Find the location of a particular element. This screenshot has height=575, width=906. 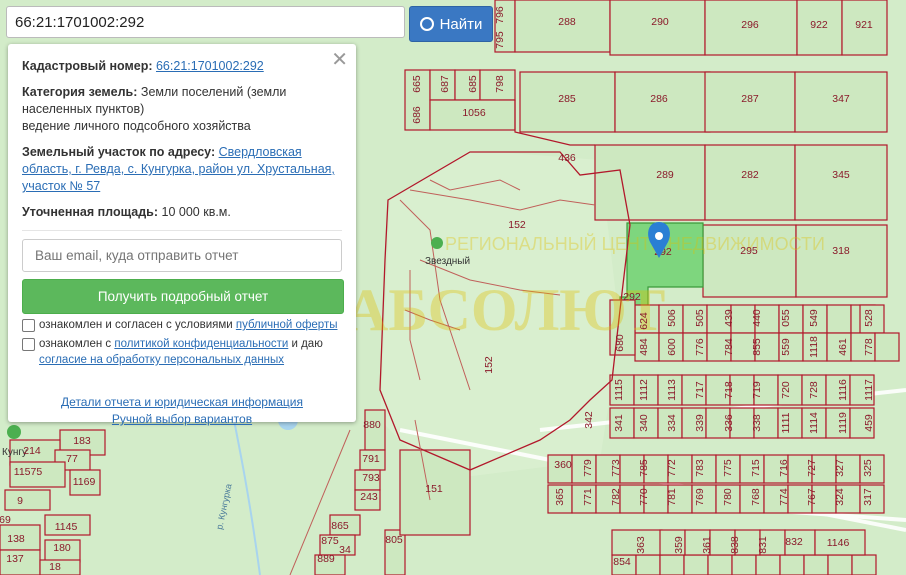

parcel-label: 361 is located at coordinates (707, 545).